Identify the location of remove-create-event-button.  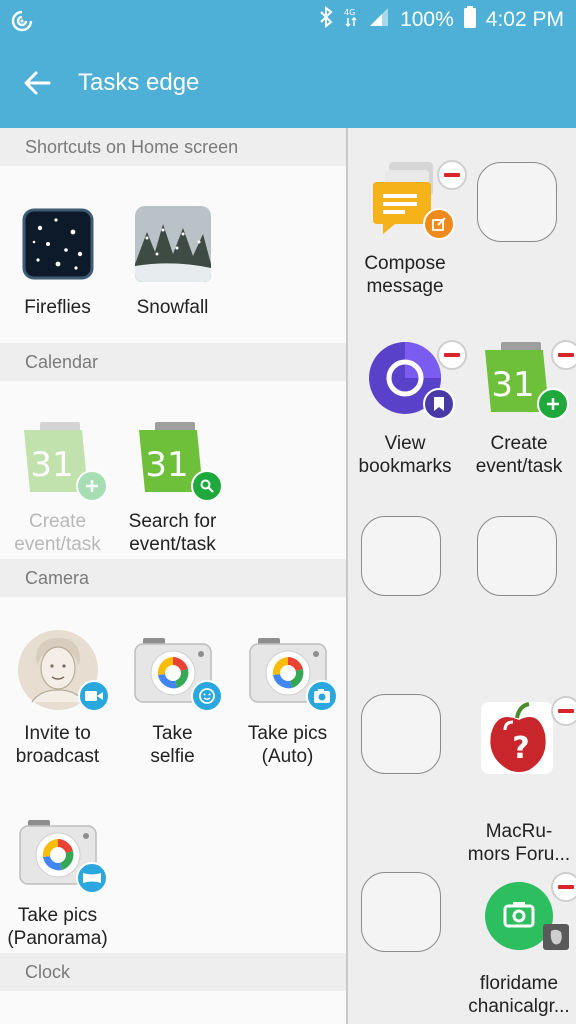
(563, 355).